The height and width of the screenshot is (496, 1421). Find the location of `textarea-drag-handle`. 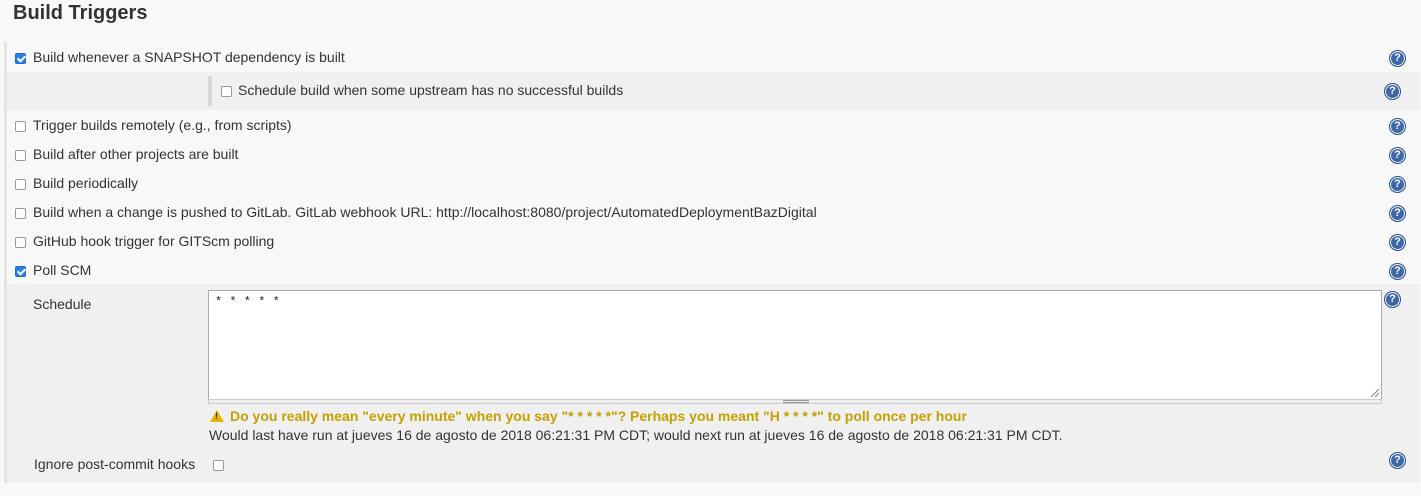

textarea-drag-handle is located at coordinates (795, 401).